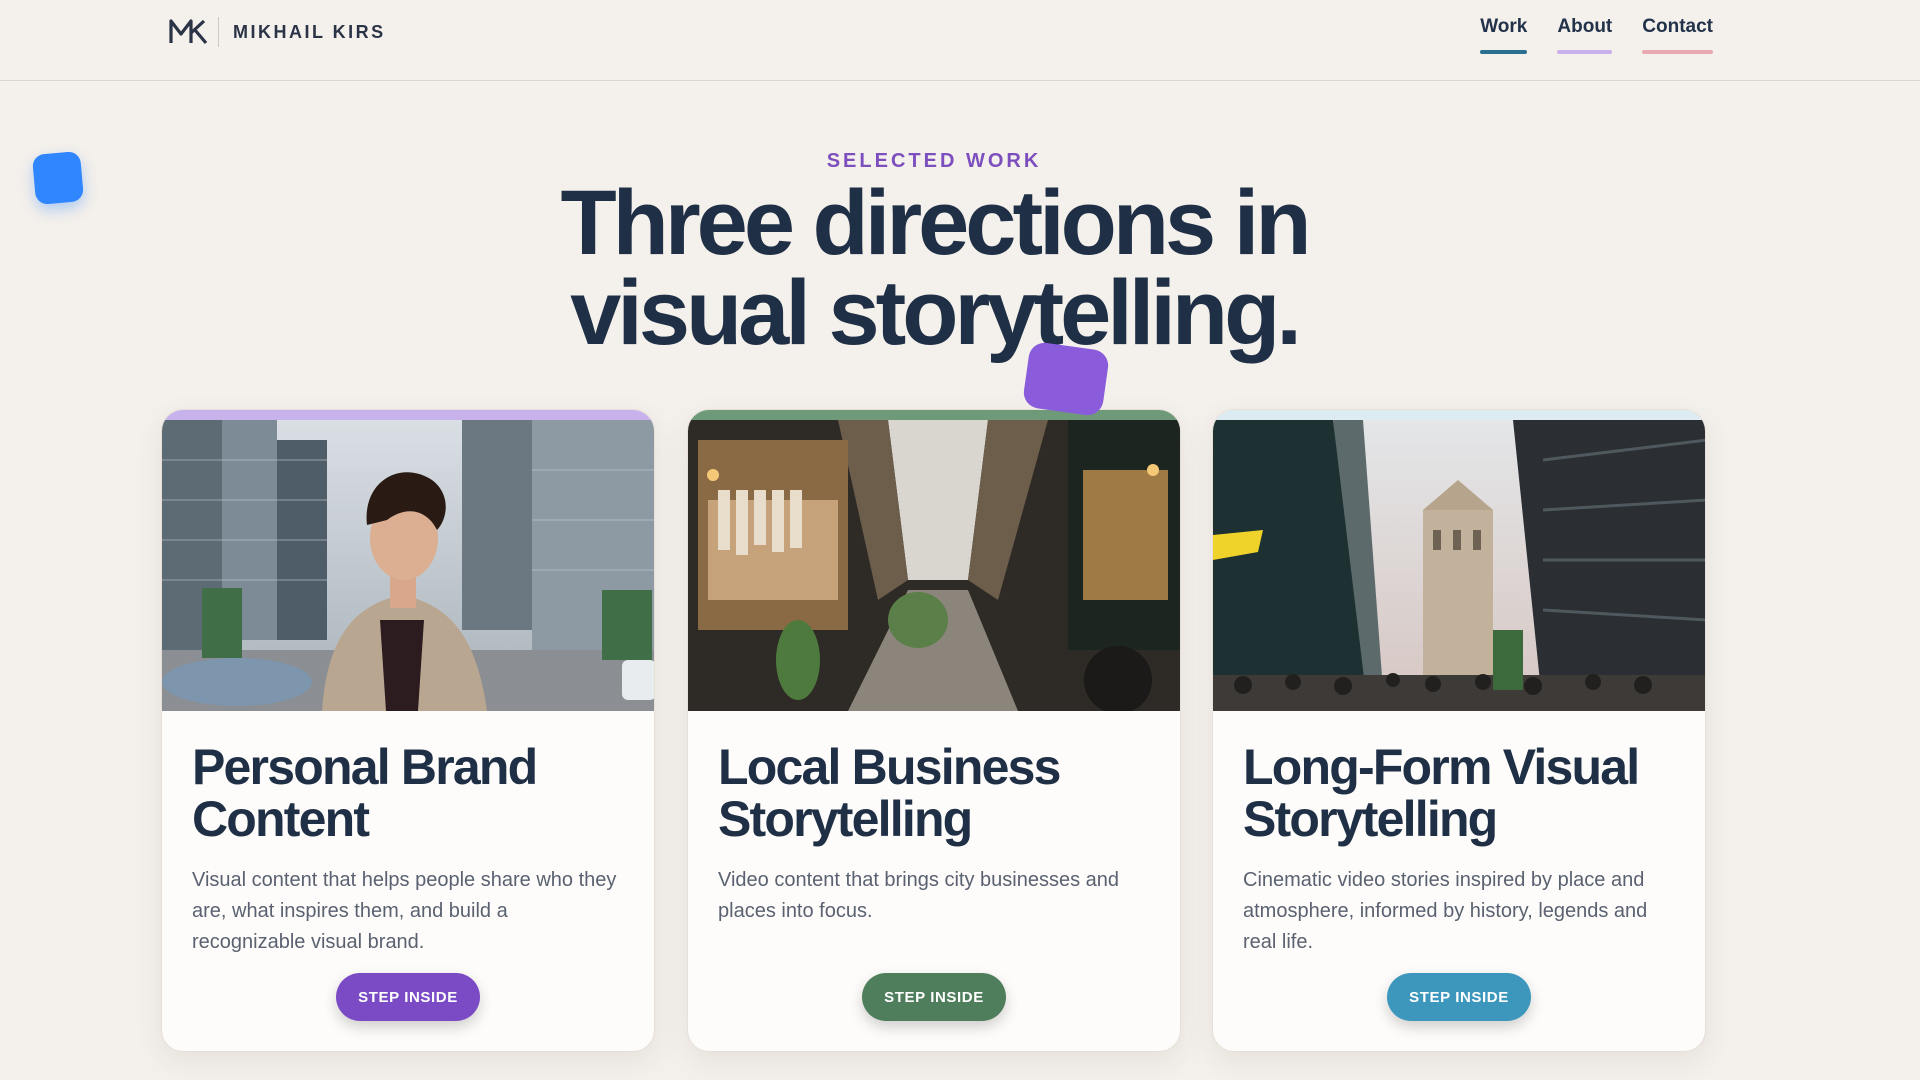  I want to click on nav-about: About, so click(1585, 35).